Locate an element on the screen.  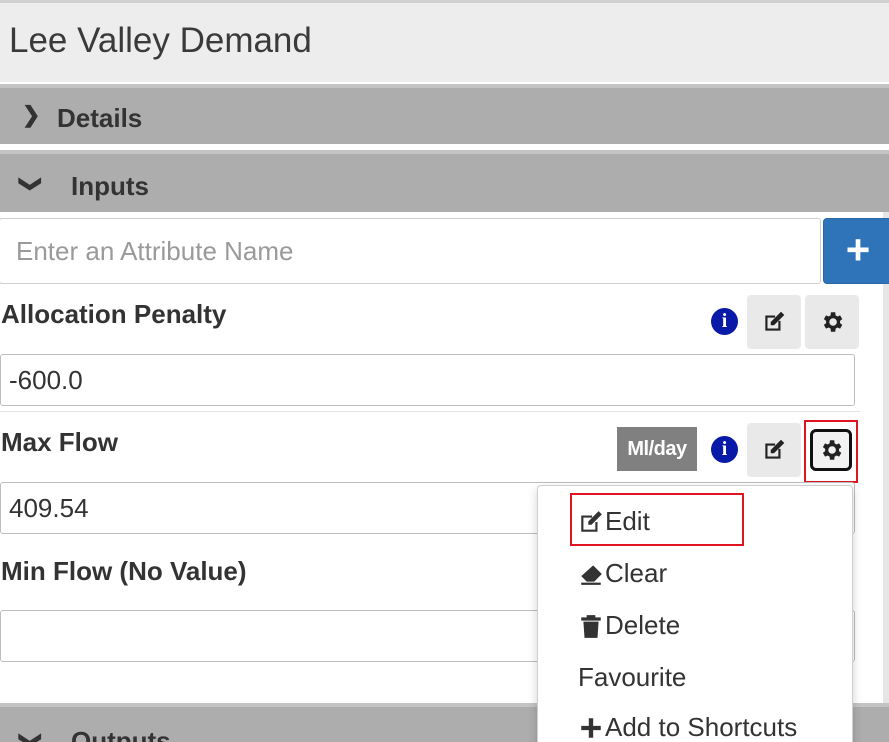
menu-item-delete: Delete is located at coordinates (629, 625).